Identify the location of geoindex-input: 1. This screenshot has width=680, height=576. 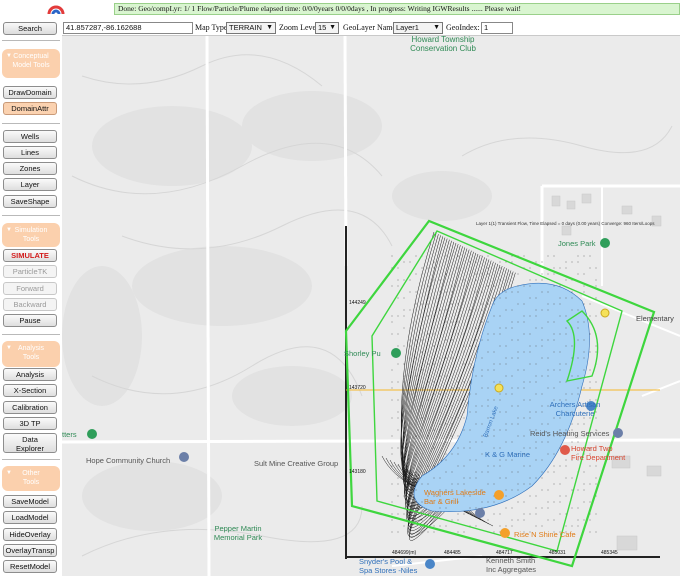
(497, 28).